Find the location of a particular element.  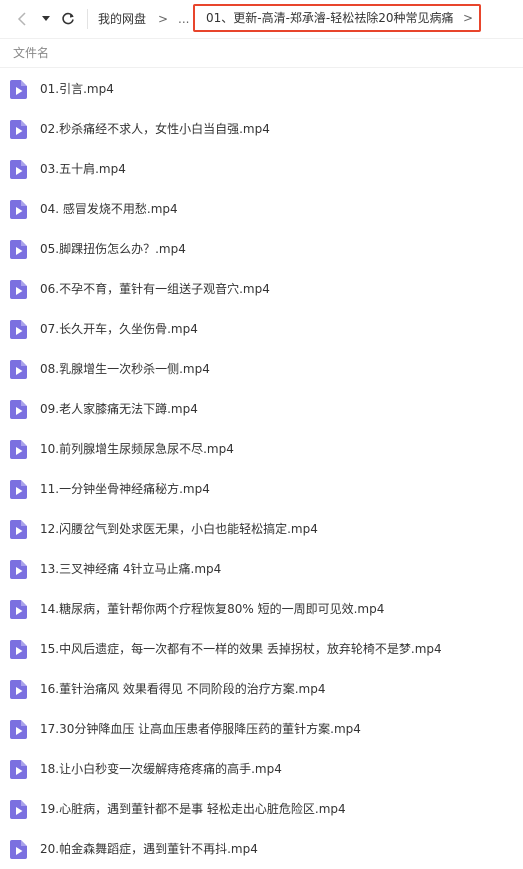

breadcrumb-home: 我的网盘 is located at coordinates (122, 19).